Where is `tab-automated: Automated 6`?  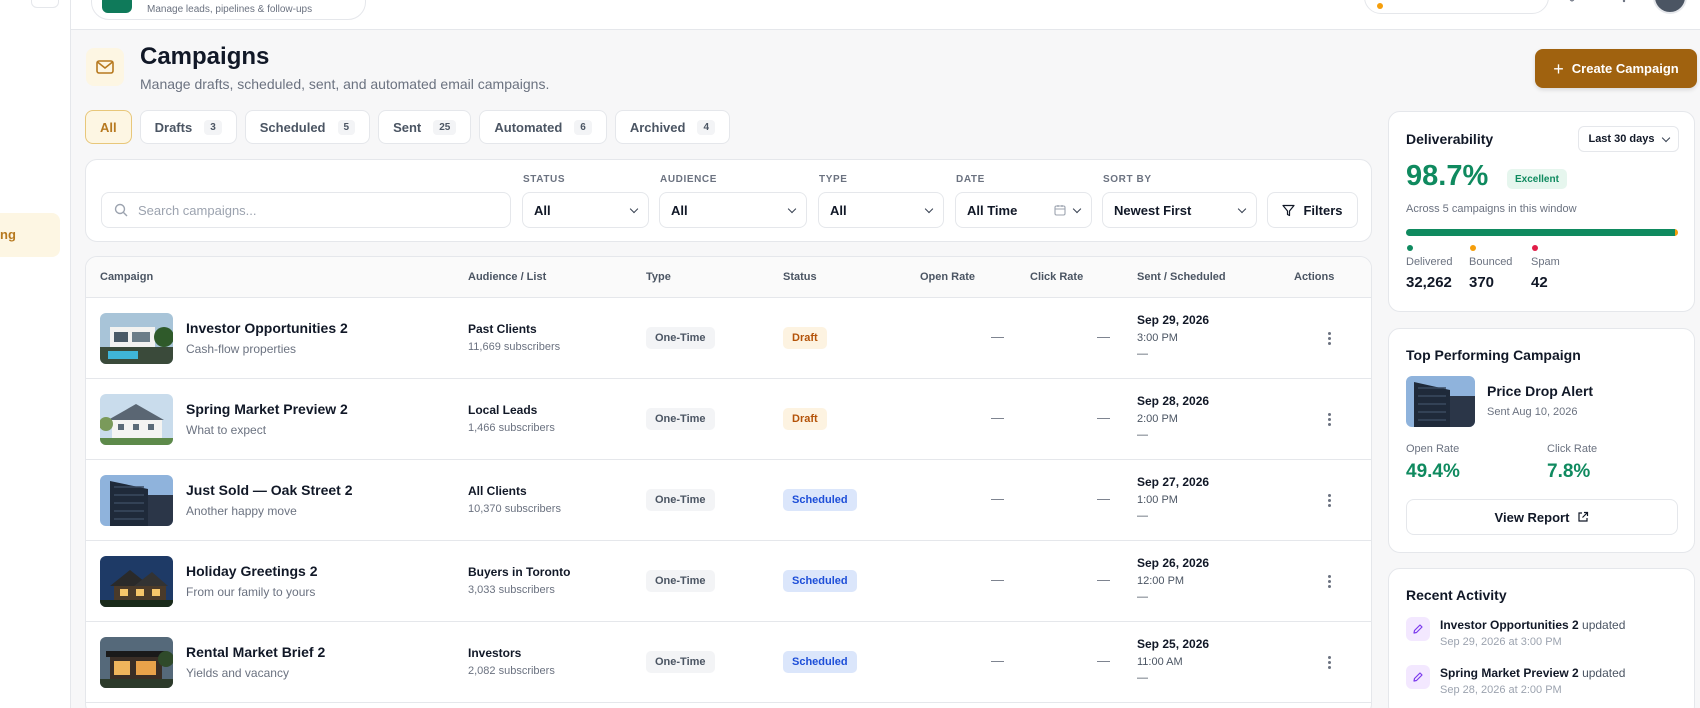 tab-automated: Automated 6 is located at coordinates (543, 127).